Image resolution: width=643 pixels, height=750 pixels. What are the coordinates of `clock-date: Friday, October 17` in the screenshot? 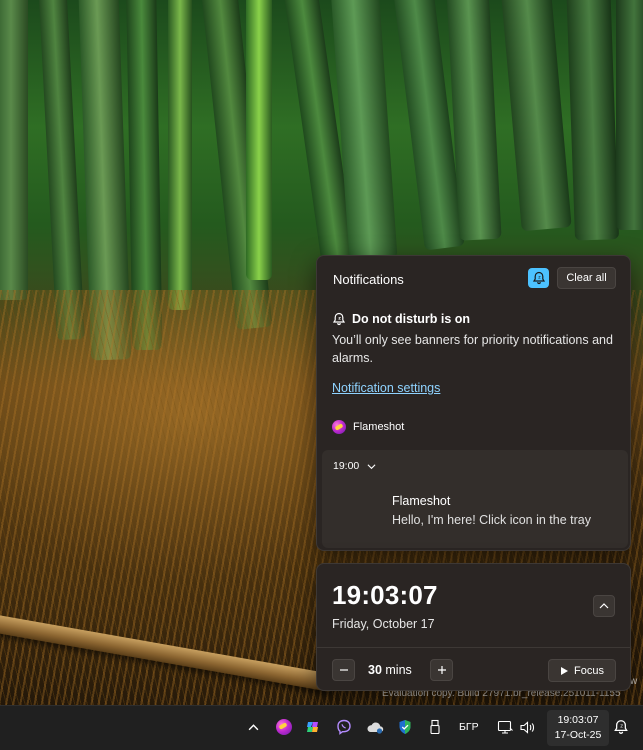 It's located at (383, 624).